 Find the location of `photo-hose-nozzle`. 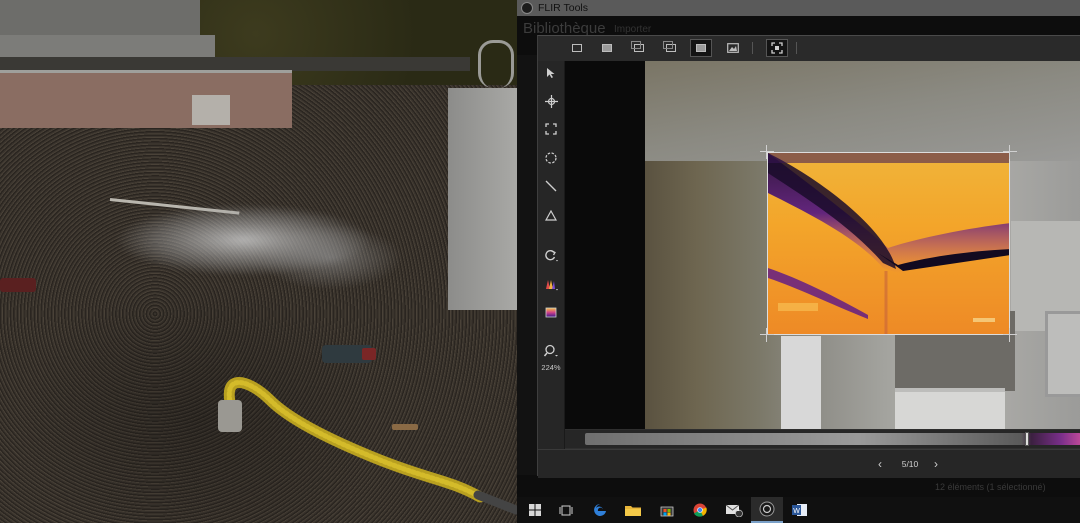

photo-hose-nozzle is located at coordinates (230, 416).